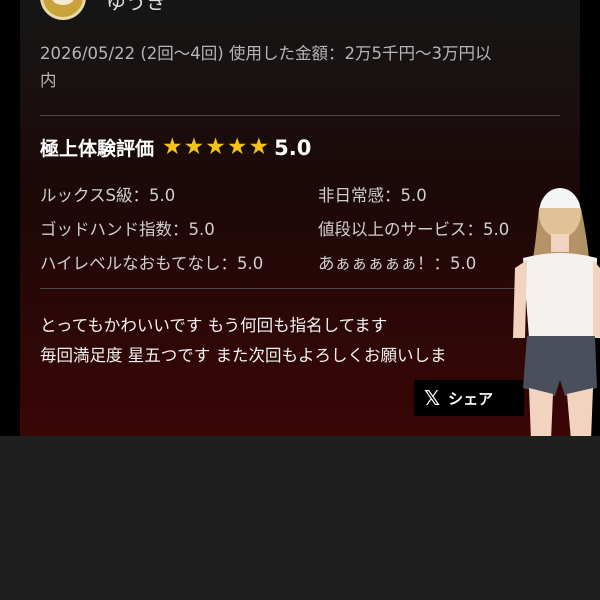 Image resolution: width=600 pixels, height=600 pixels. Describe the element at coordinates (418, 53) in the screenshot. I see `amount-value: 2万5千円〜3万円以` at that location.